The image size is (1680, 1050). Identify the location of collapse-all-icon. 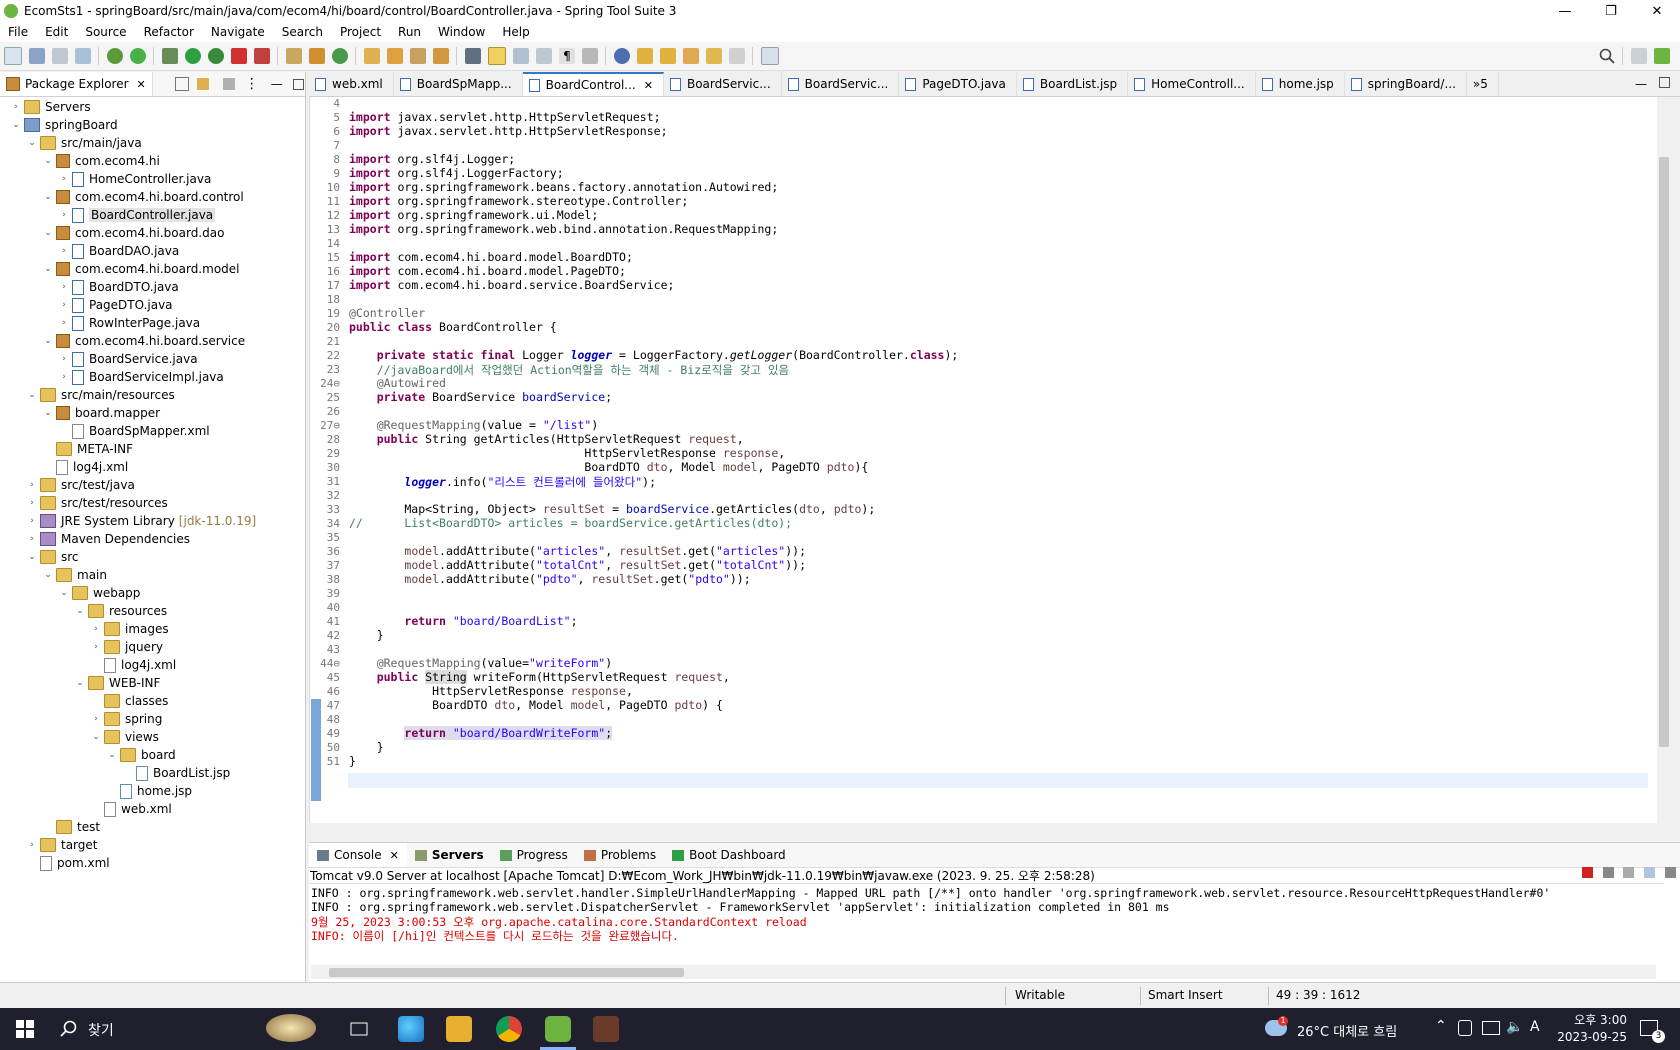
(181, 84).